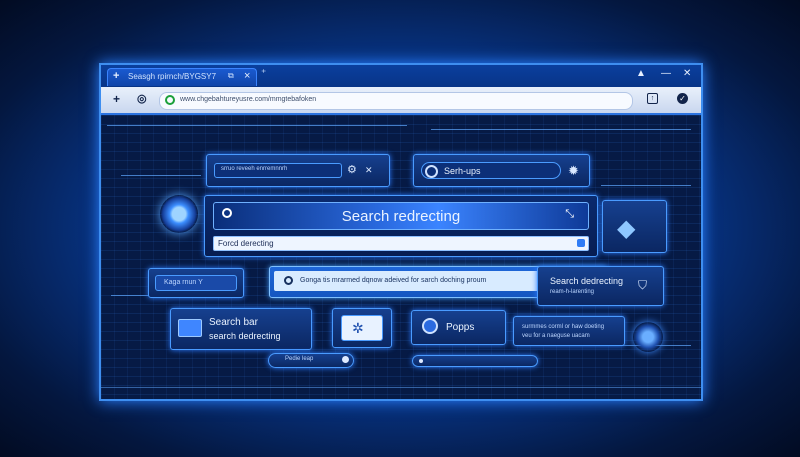  Describe the element at coordinates (142, 98) in the screenshot. I see `refresh-icon: ◎` at that location.